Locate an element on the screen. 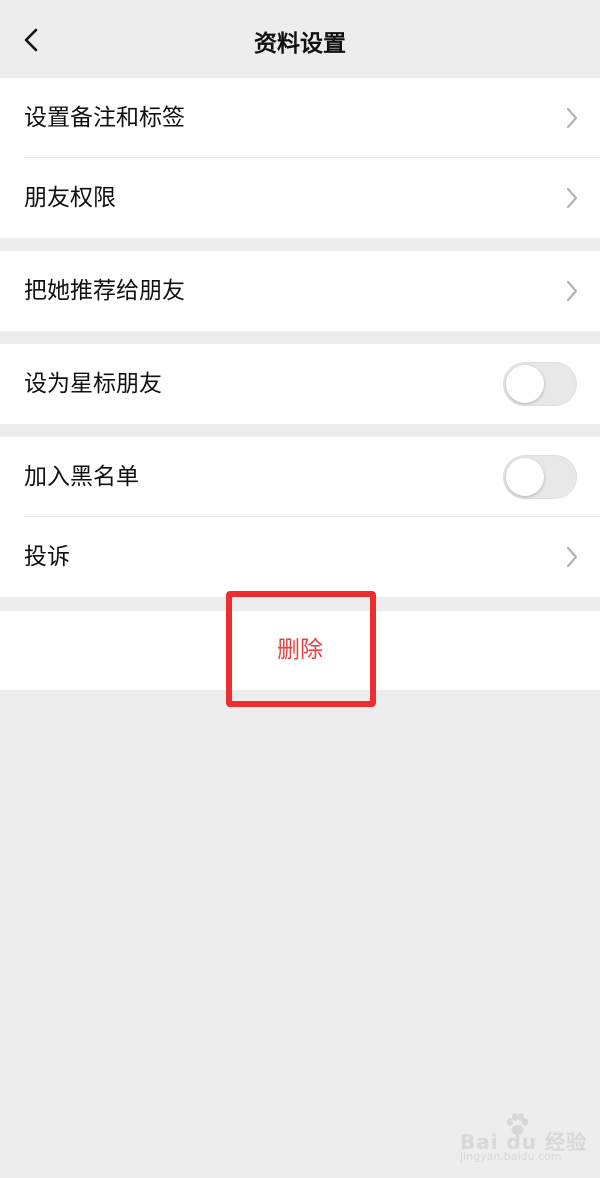 Image resolution: width=600 pixels, height=1178 pixels. settings-group-4: 加入黑名单 投诉 is located at coordinates (300, 517).